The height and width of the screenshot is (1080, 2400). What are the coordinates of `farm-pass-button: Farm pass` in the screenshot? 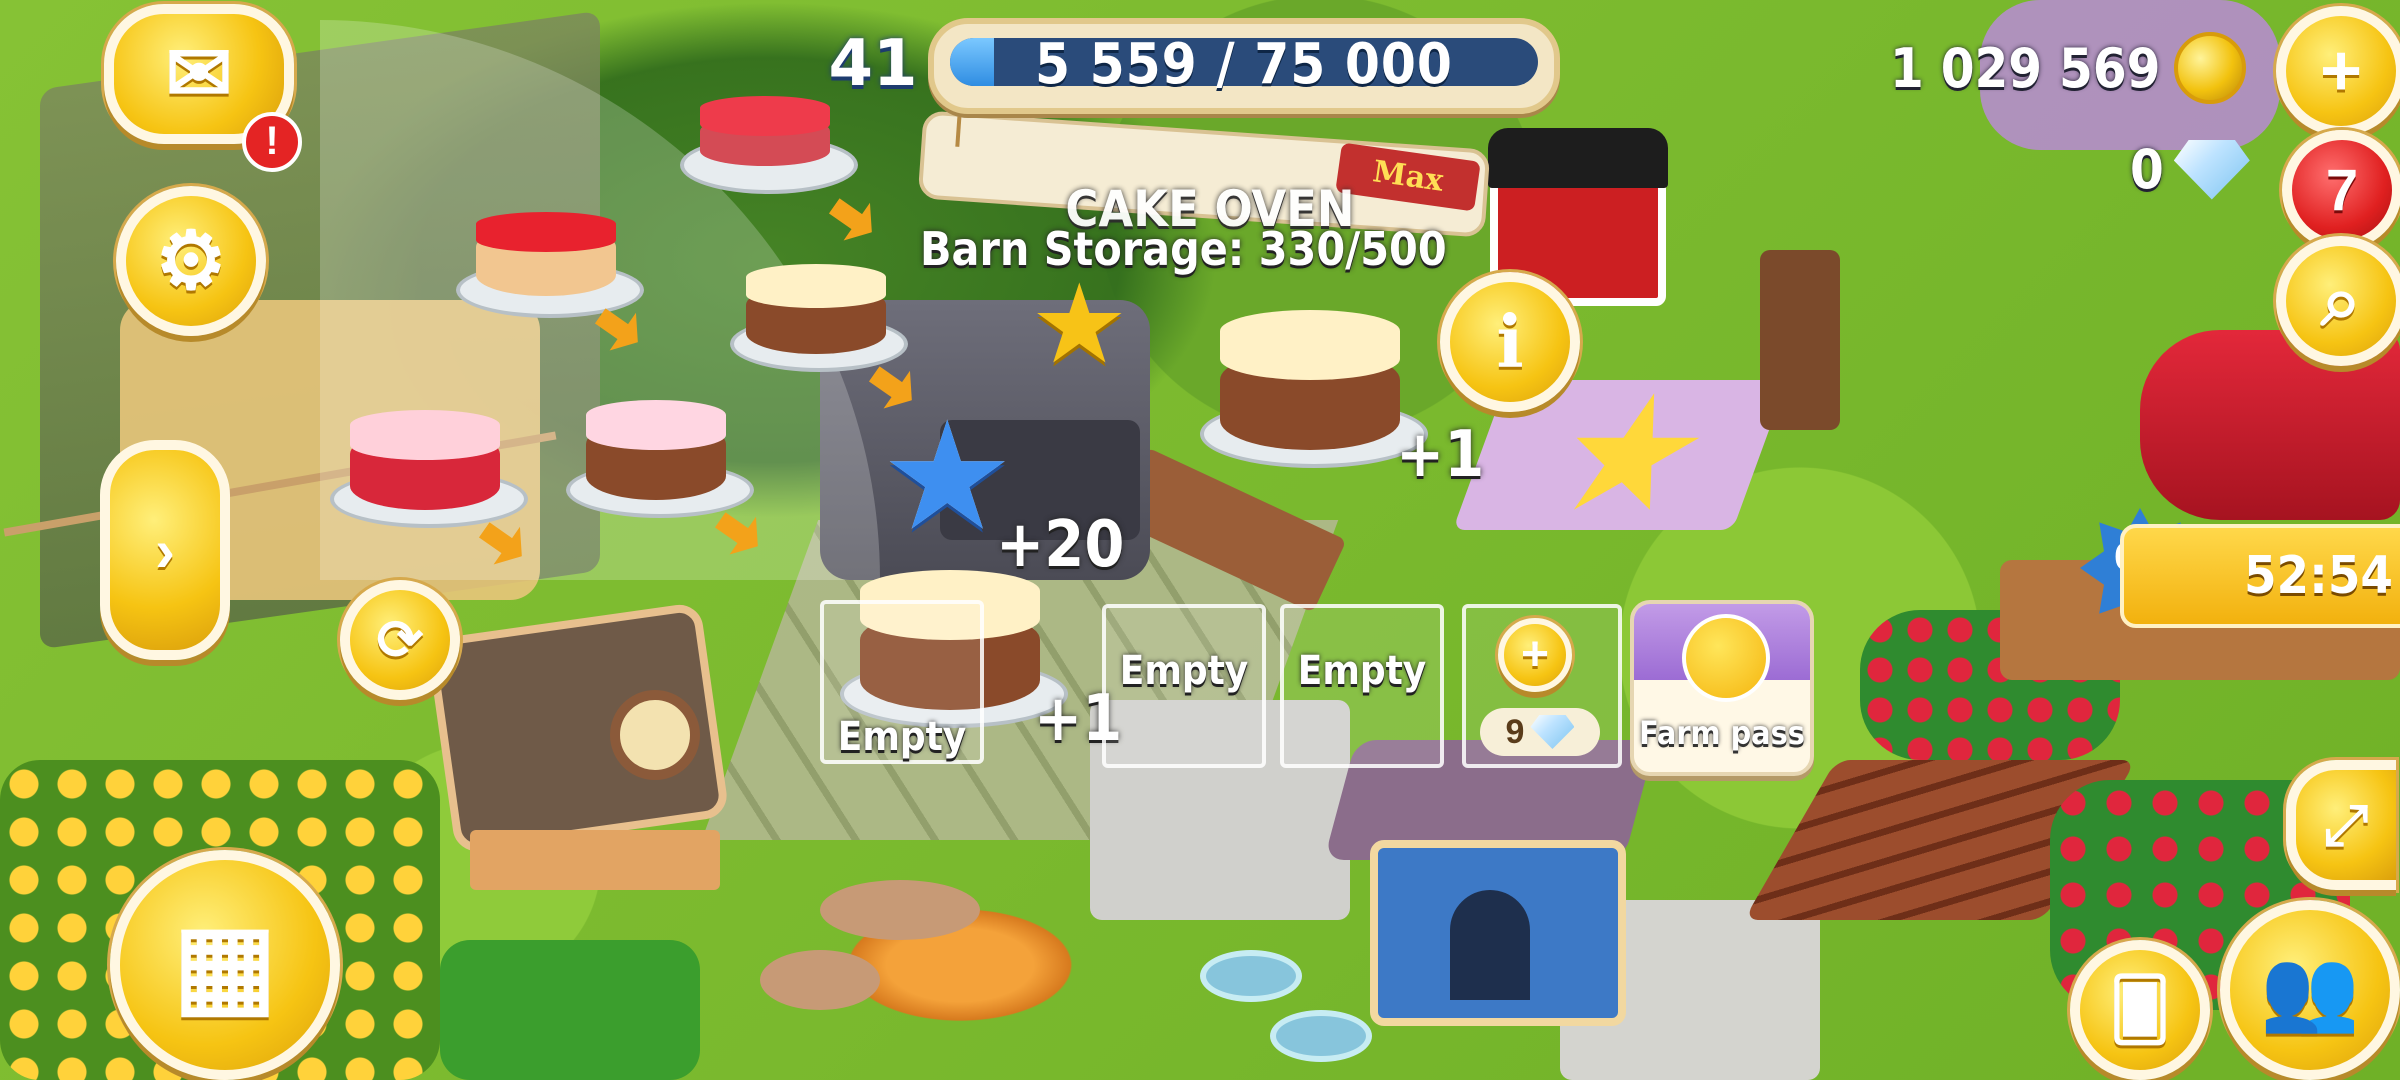 It's located at (1722, 688).